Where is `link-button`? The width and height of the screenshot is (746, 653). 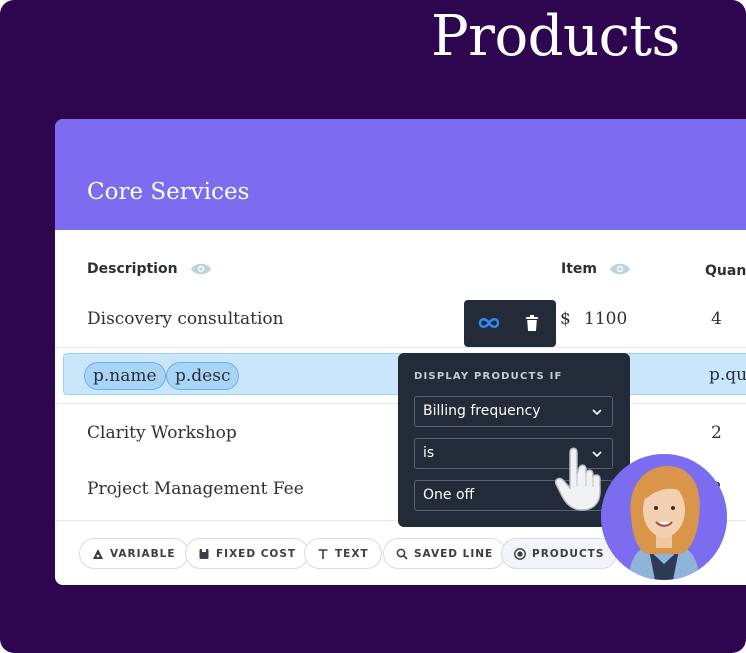 link-button is located at coordinates (489, 323).